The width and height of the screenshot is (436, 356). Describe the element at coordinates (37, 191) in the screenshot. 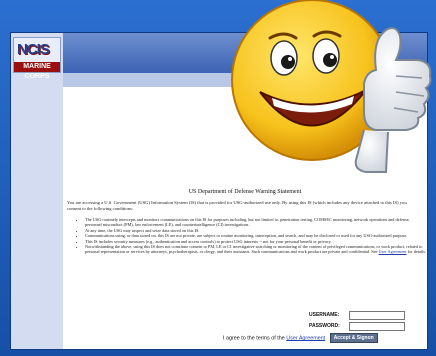

I see `sidebar: NCIS MARINE CORPS` at that location.